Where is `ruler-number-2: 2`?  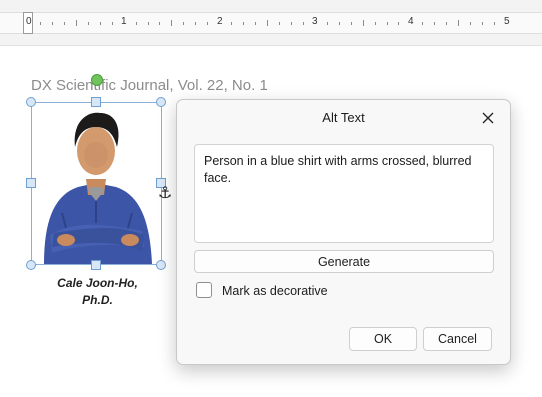 ruler-number-2: 2 is located at coordinates (220, 21).